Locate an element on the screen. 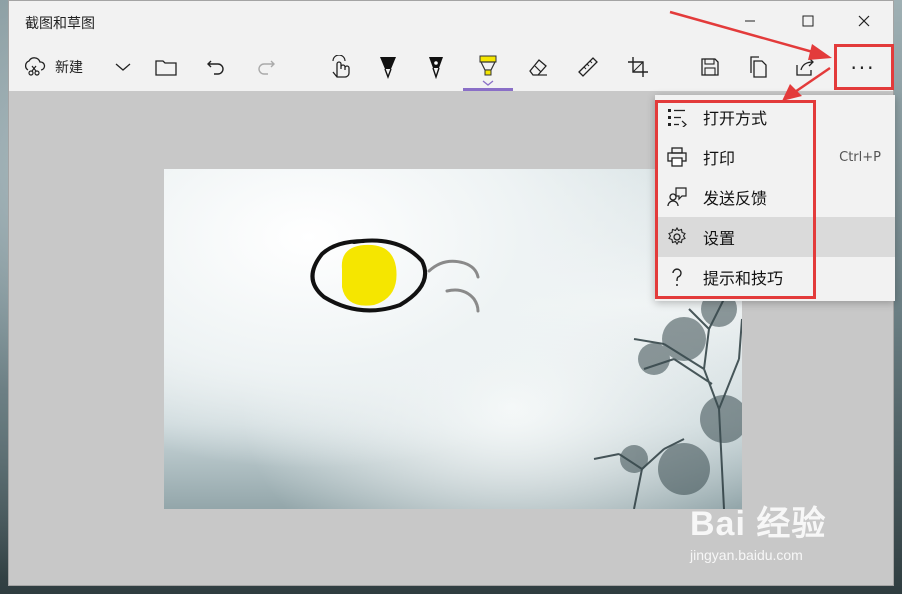  watermark-url: jingyan.baidu.com is located at coordinates (746, 555).